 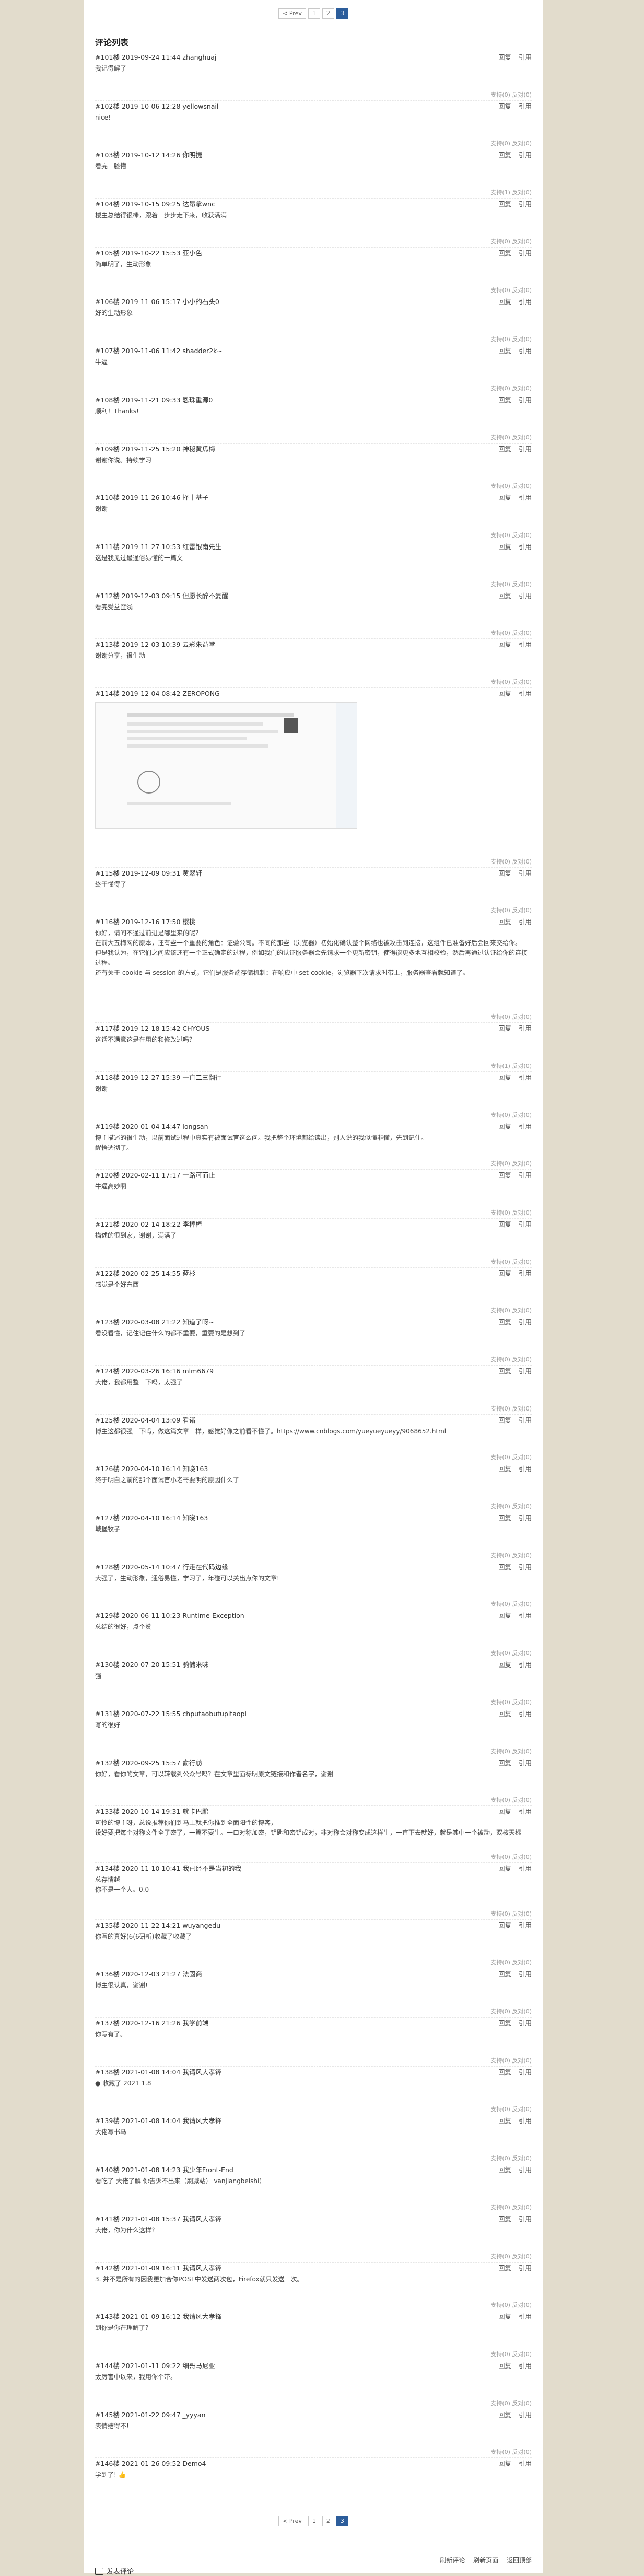 I want to click on back-to-top-link: 返回顶部, so click(x=519, y=2560).